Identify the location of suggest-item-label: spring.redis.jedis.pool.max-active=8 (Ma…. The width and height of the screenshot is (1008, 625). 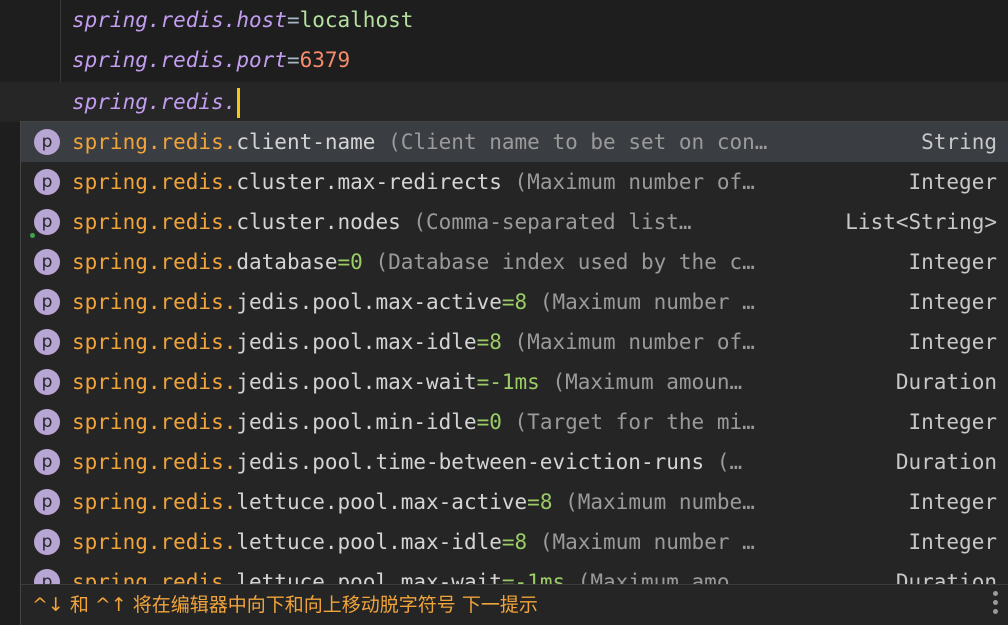
(465, 302).